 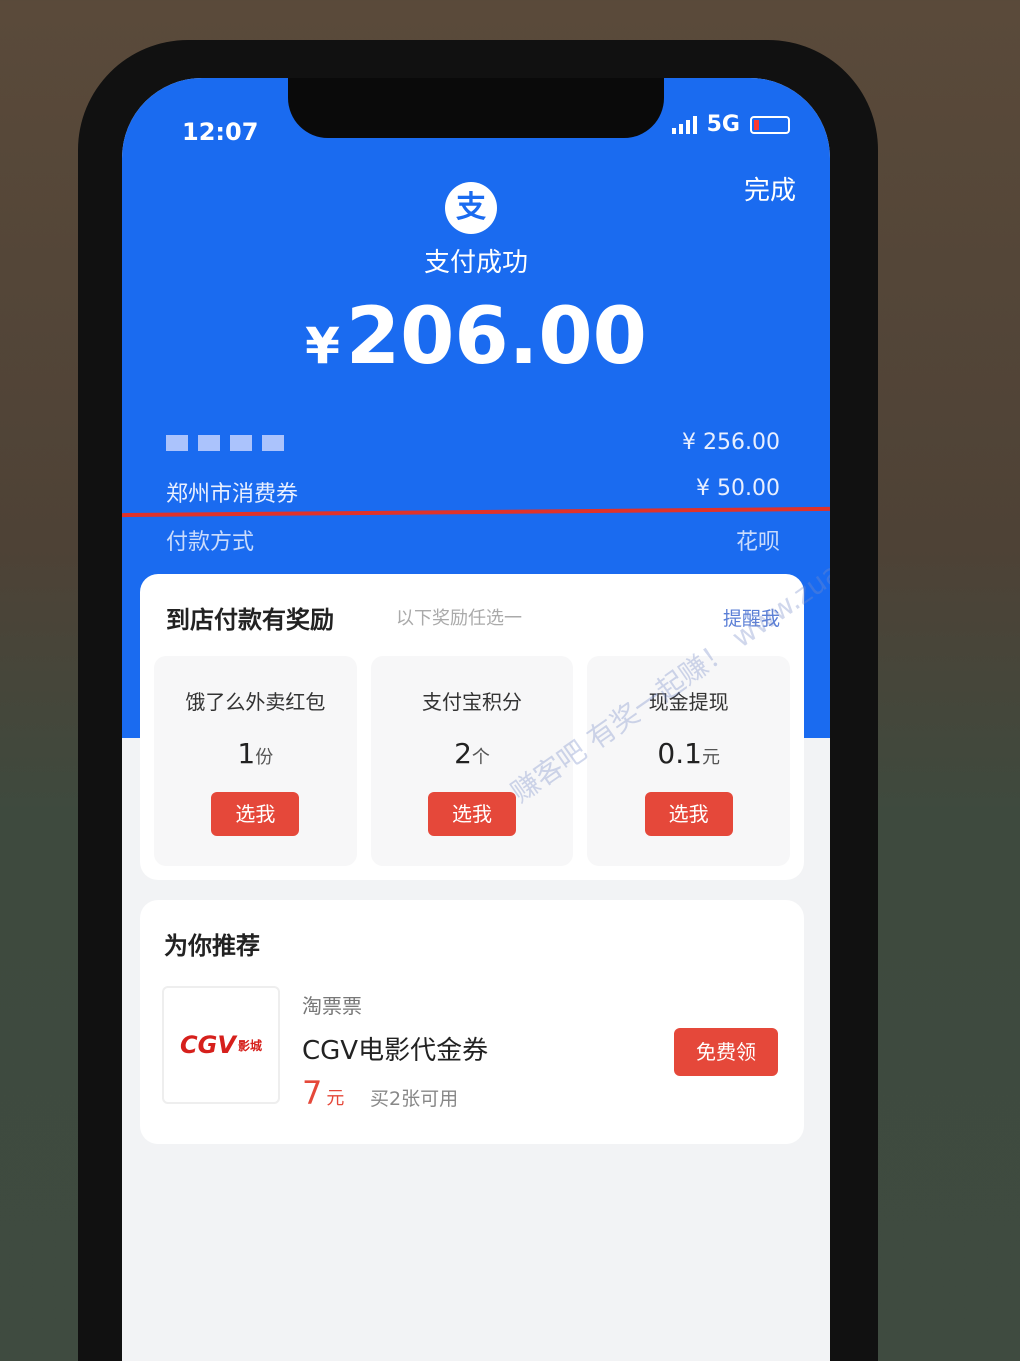 What do you see at coordinates (255, 702) in the screenshot?
I see `reward-title: 饿了么外卖红包` at bounding box center [255, 702].